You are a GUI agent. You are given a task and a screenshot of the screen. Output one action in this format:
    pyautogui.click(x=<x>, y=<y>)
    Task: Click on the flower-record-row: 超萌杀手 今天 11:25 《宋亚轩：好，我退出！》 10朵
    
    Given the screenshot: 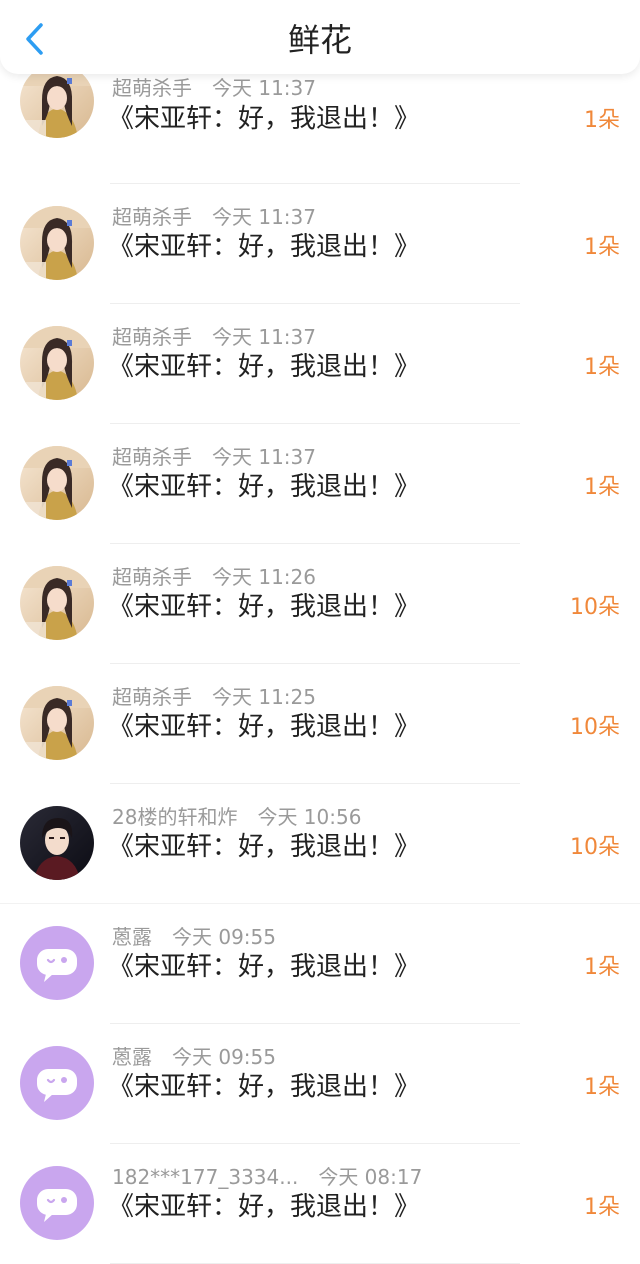 What is the action you would take?
    pyautogui.click(x=320, y=724)
    